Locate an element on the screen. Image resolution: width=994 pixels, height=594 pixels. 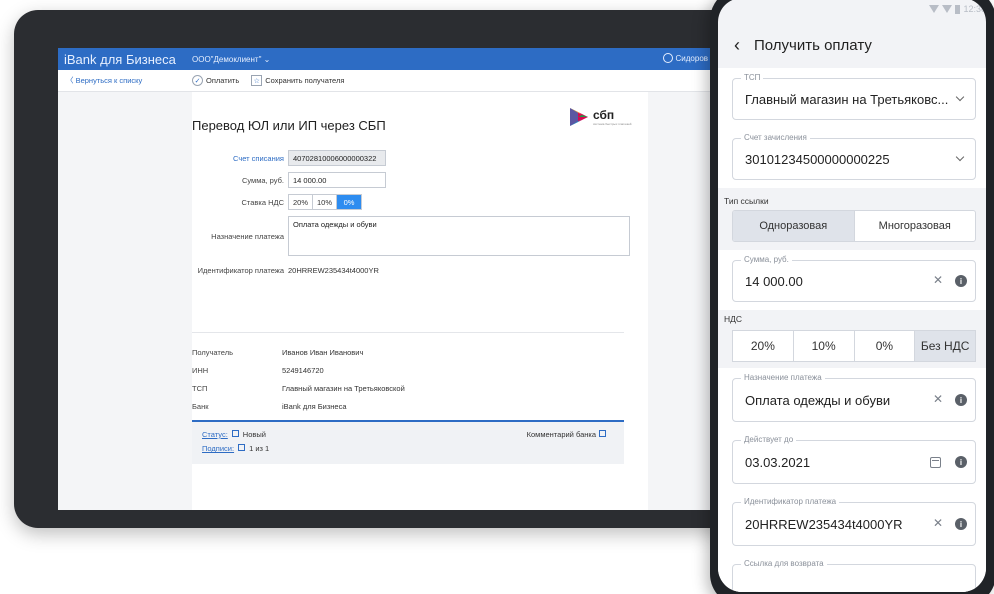
vat-label: НДС is located at coordinates (733, 319).